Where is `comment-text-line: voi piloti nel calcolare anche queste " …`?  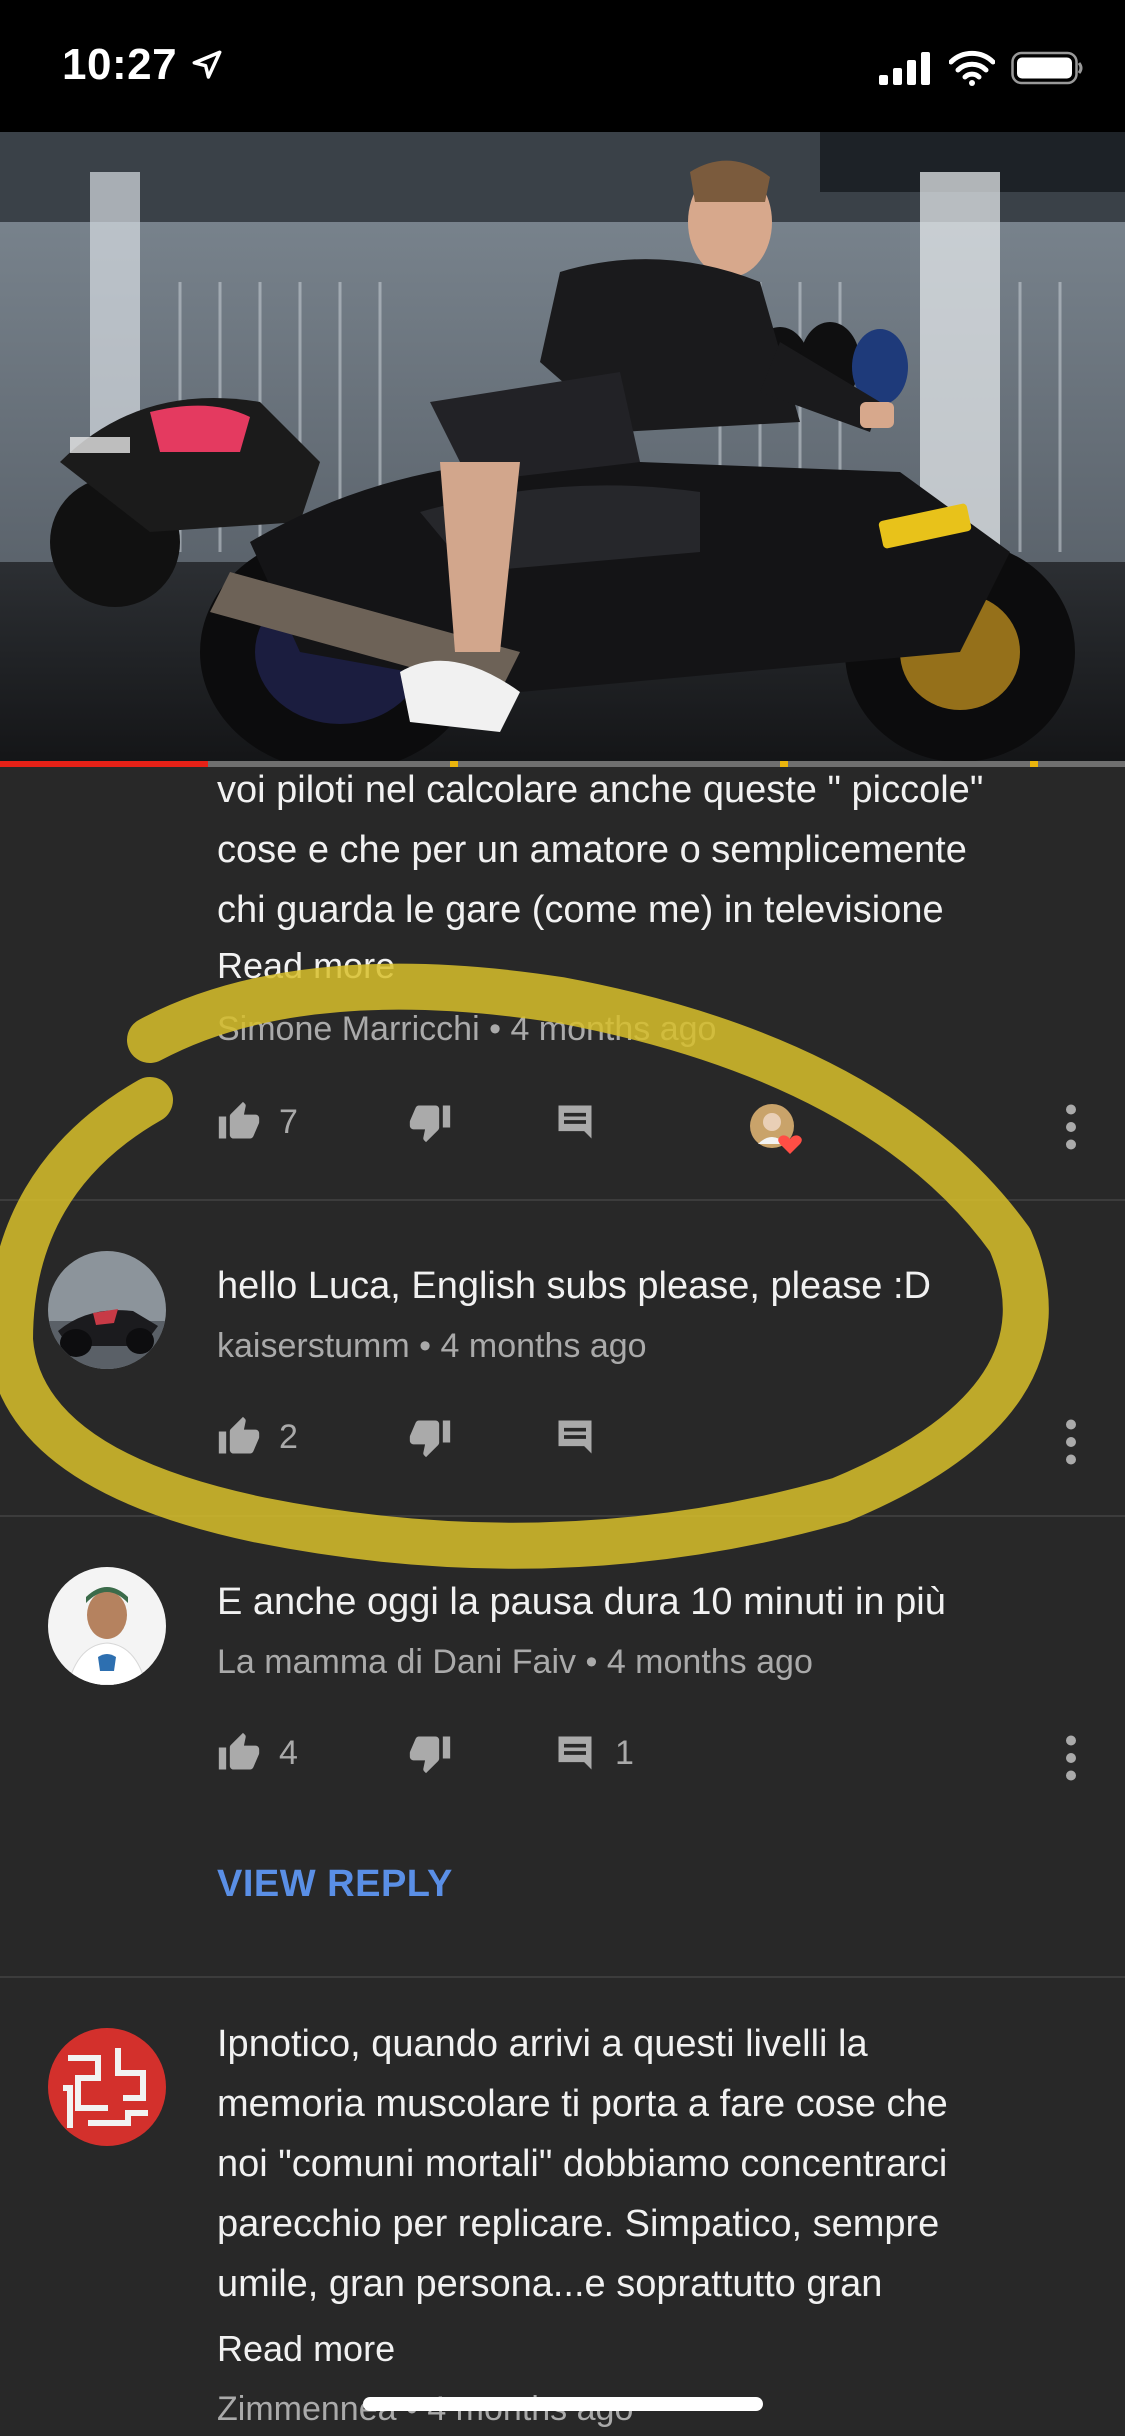 comment-text-line: voi piloti nel calcolare anche queste " … is located at coordinates (600, 790).